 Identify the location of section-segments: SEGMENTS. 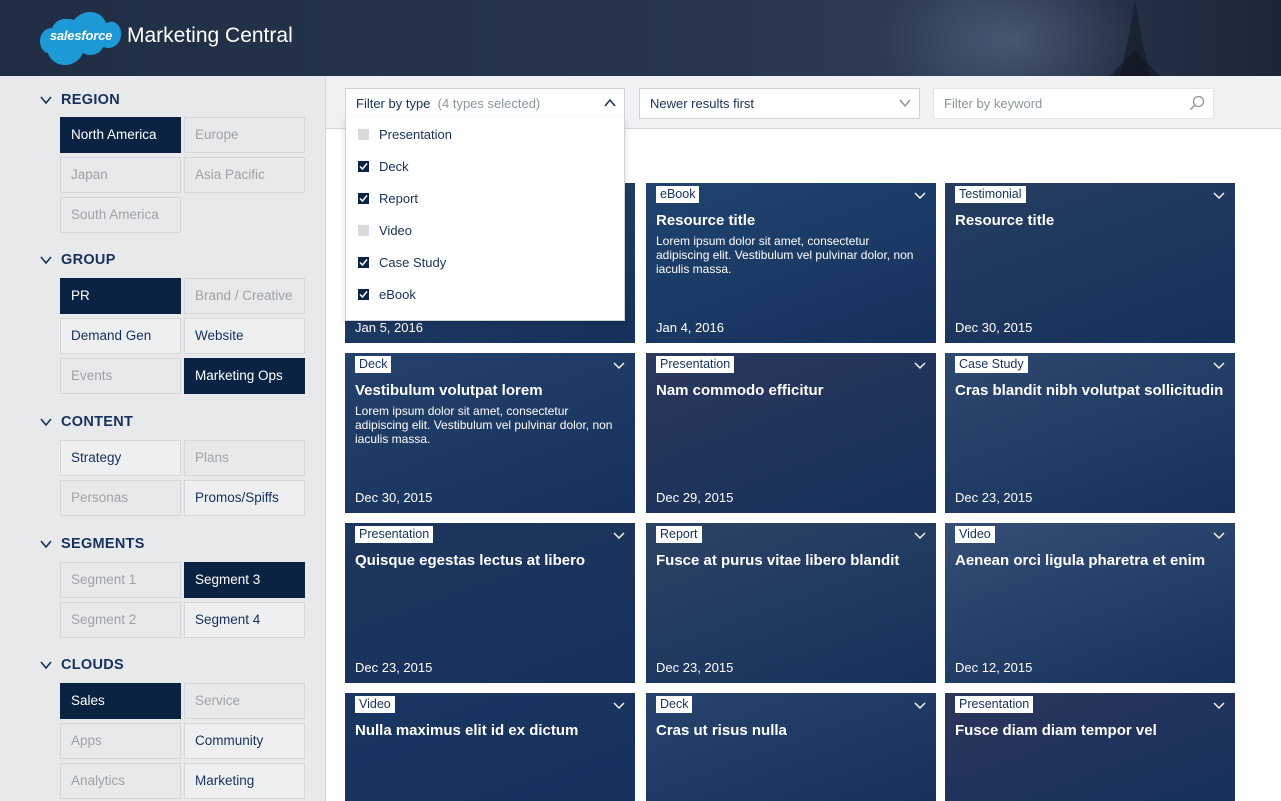
(92, 544).